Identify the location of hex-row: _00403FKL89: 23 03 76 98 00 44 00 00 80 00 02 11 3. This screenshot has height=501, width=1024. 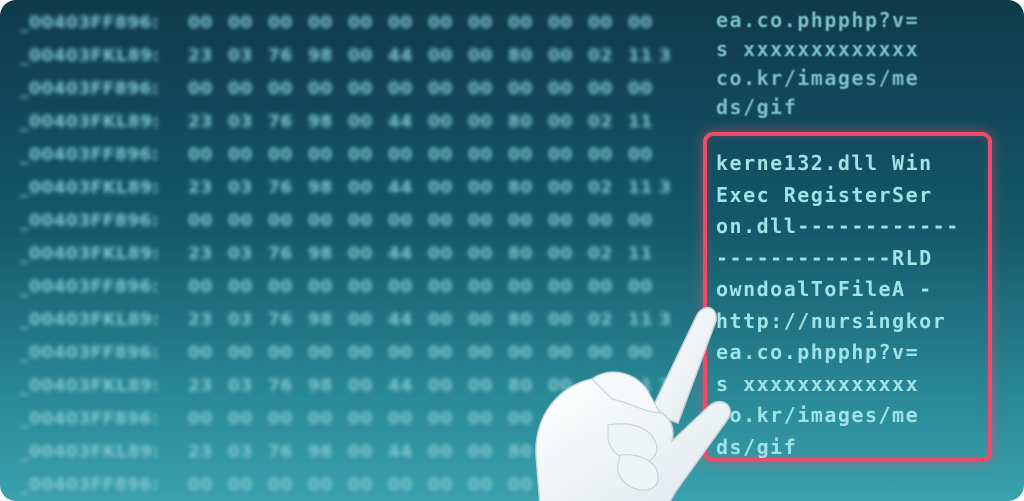
(346, 56).